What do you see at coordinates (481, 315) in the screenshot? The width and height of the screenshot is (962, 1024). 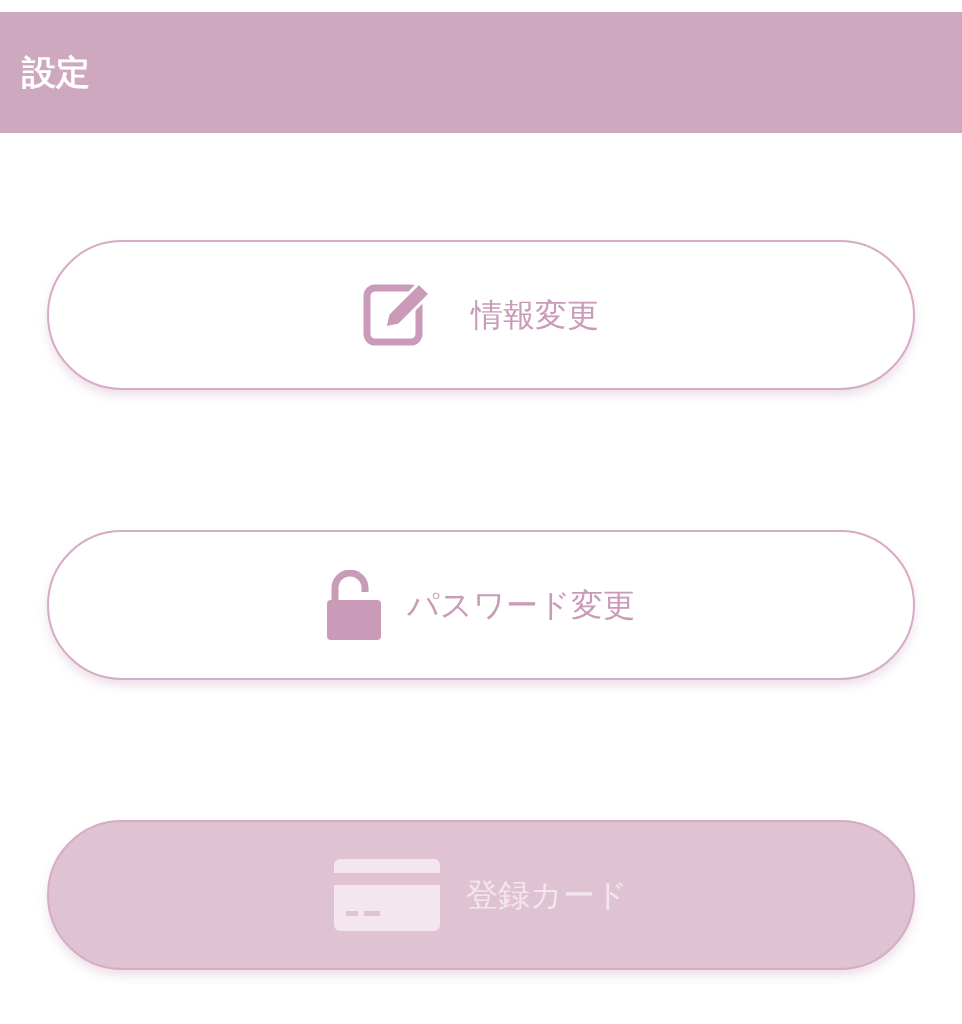 I see `menu-button: 情報変更` at bounding box center [481, 315].